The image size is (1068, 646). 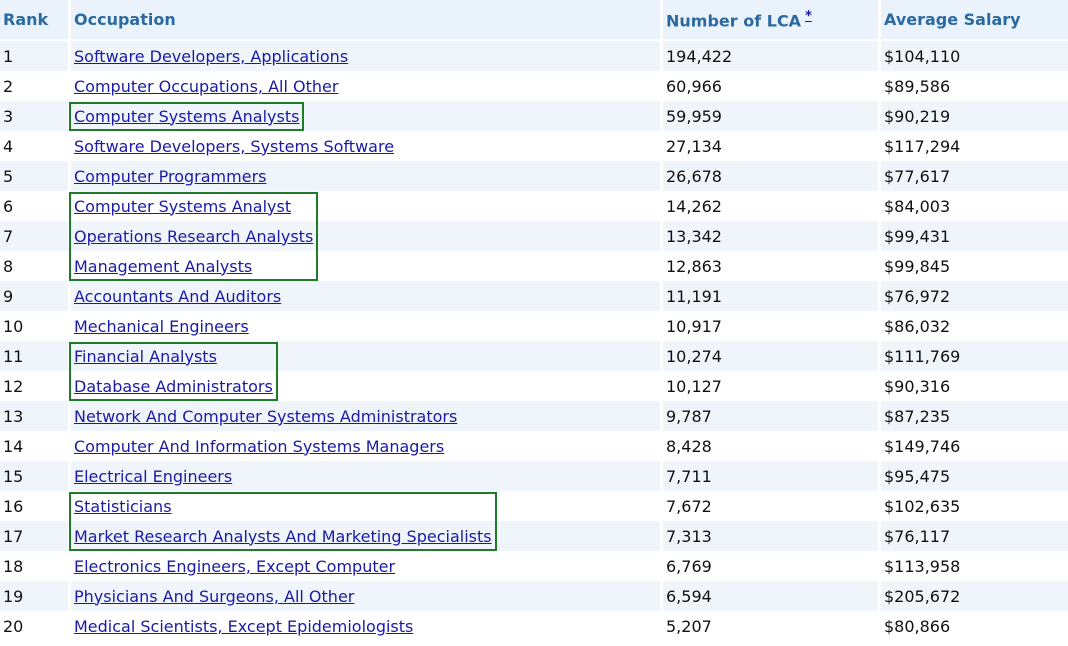 I want to click on occupation-link: Electrical Engineers, so click(x=153, y=476).